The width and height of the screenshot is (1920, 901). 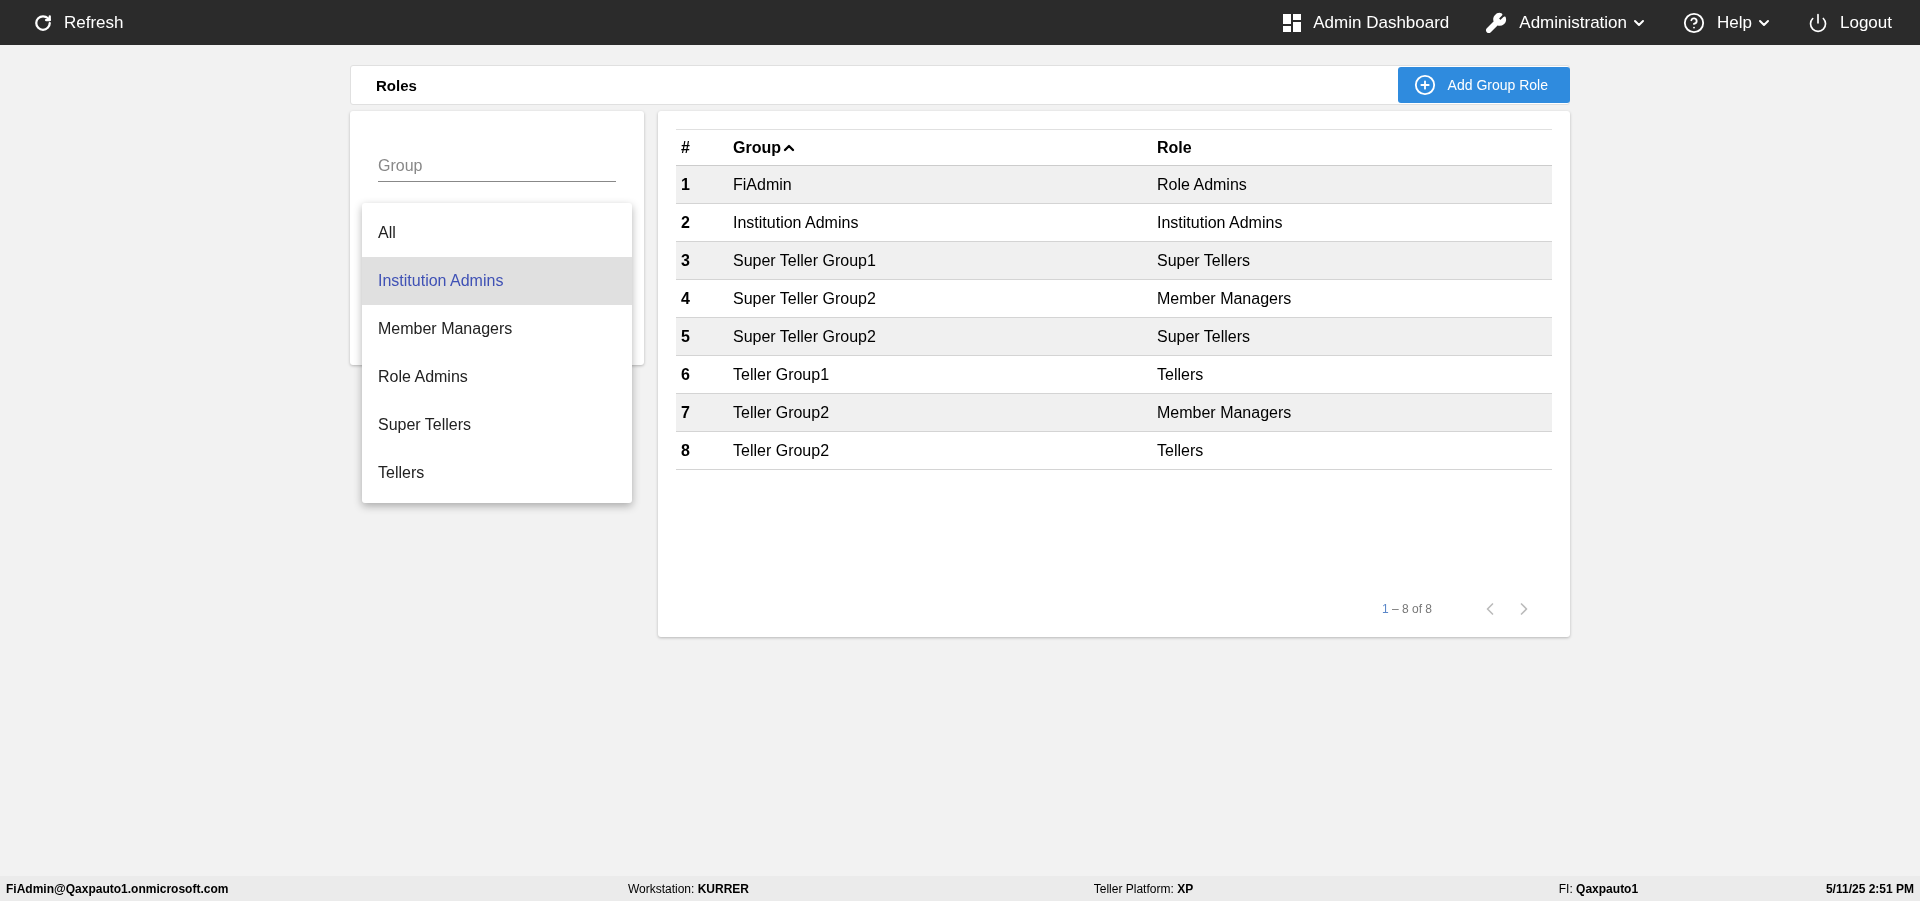 What do you see at coordinates (497, 425) in the screenshot?
I see `menu-item: Super Tellers` at bounding box center [497, 425].